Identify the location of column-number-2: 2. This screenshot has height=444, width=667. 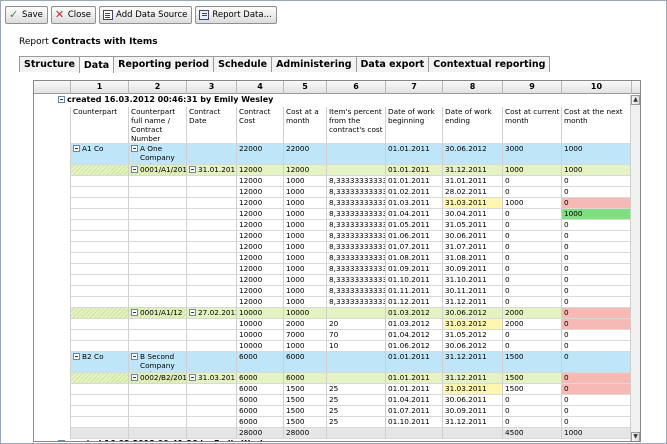
(158, 87).